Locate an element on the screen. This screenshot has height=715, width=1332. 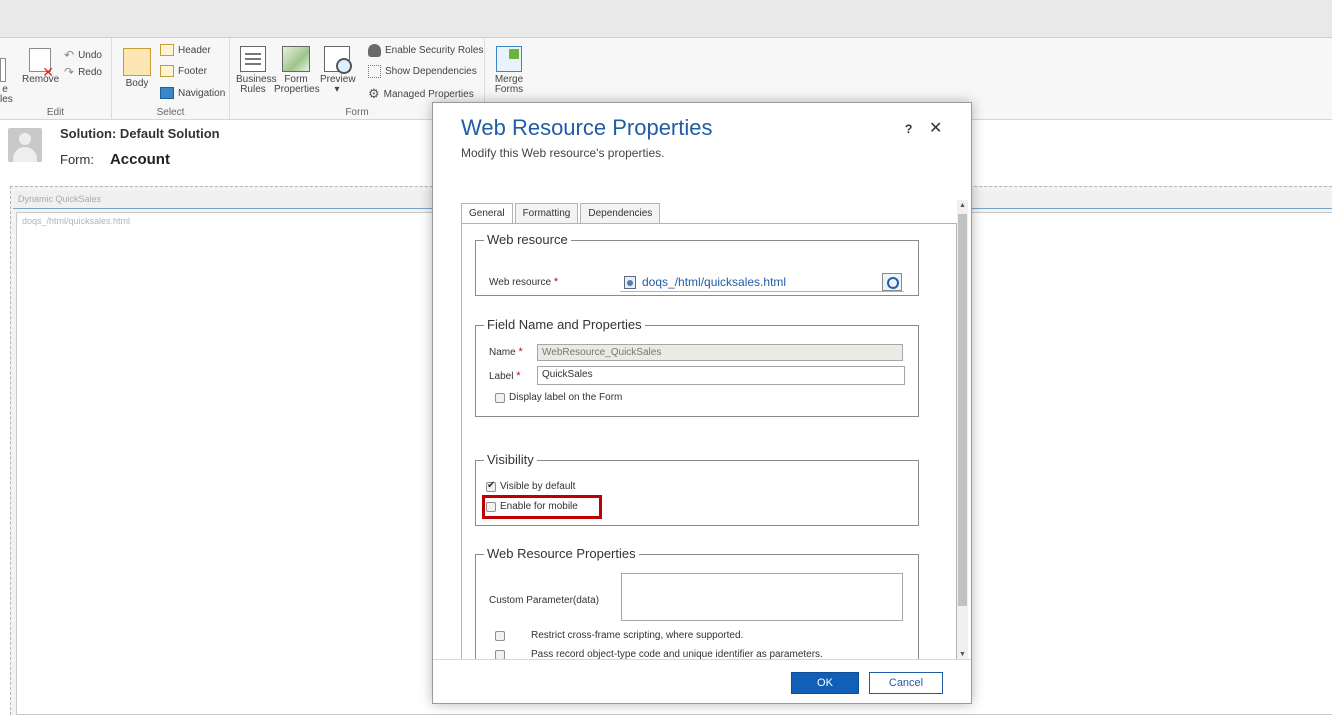
ribbon-group-edit: e les Remove ↶ Undo ↷ Redo Edit is located at coordinates (56, 79).